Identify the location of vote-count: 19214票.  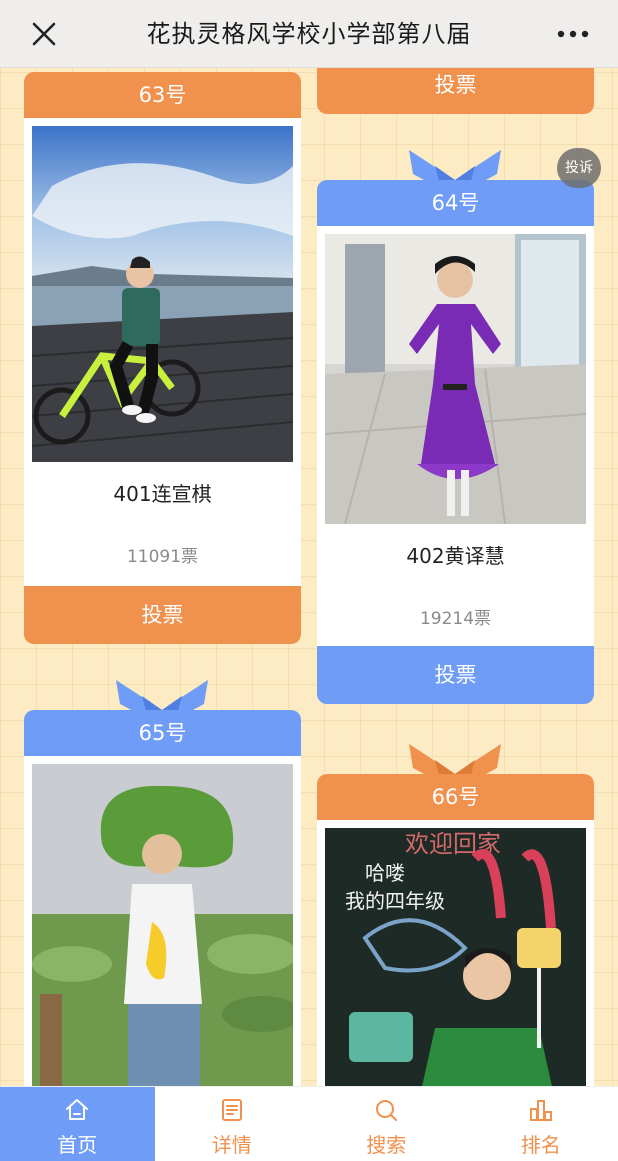
(455, 619).